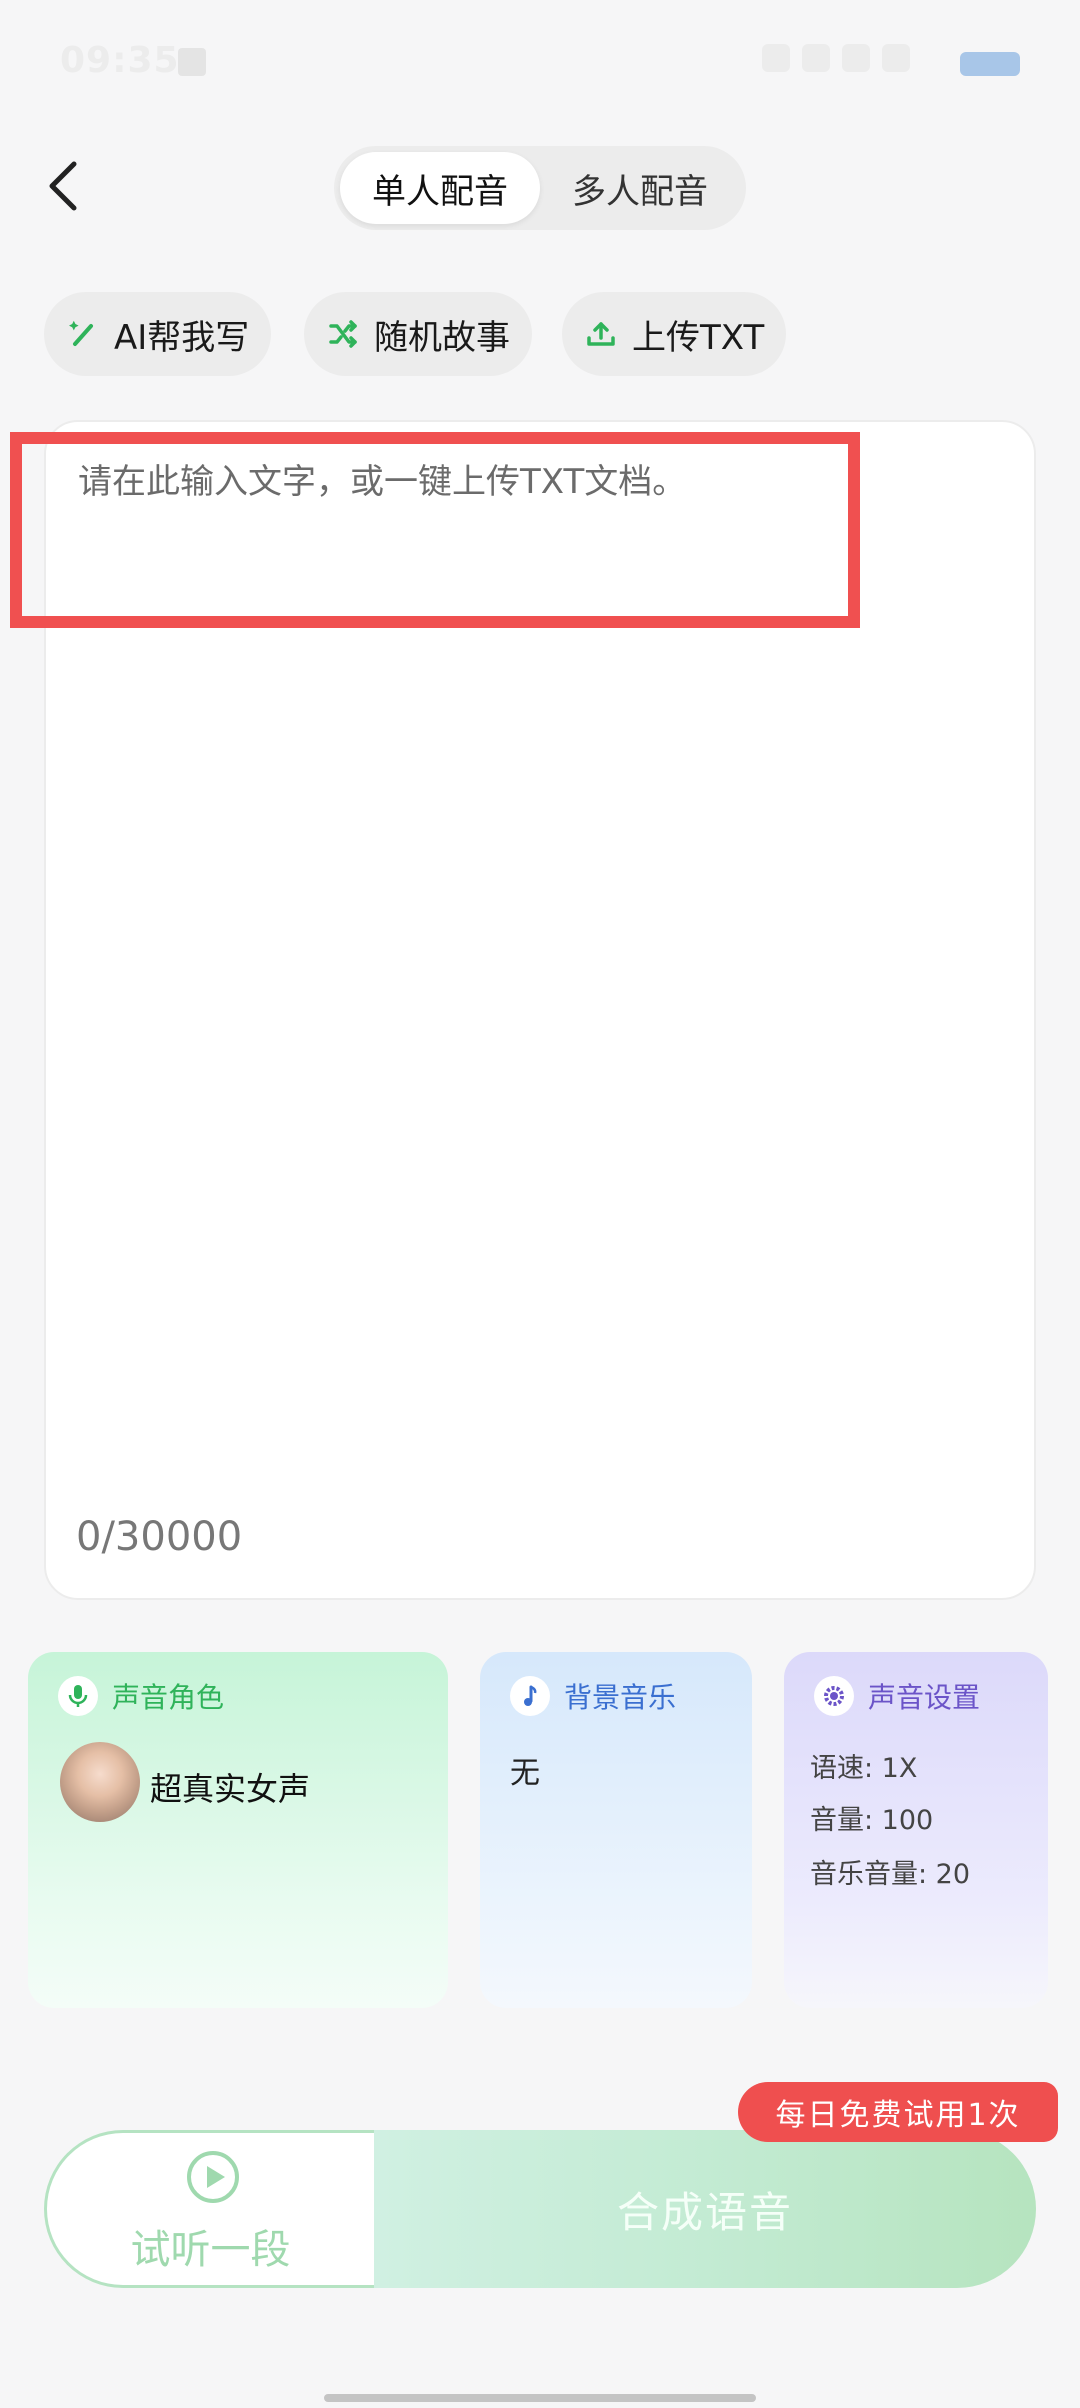 The width and height of the screenshot is (1080, 2408). Describe the element at coordinates (705, 2209) in the screenshot. I see `synthesize-button: 合成语音` at that location.